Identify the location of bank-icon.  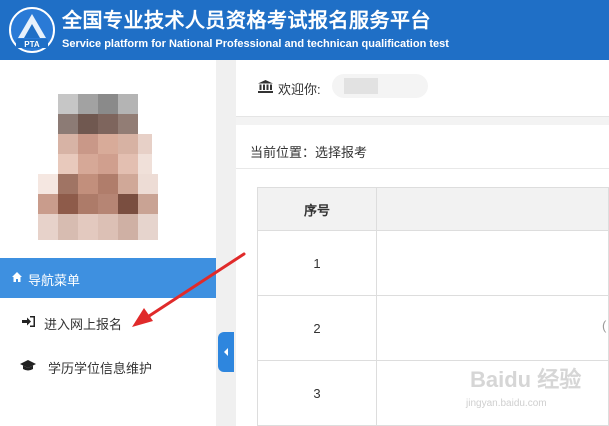
(265, 86).